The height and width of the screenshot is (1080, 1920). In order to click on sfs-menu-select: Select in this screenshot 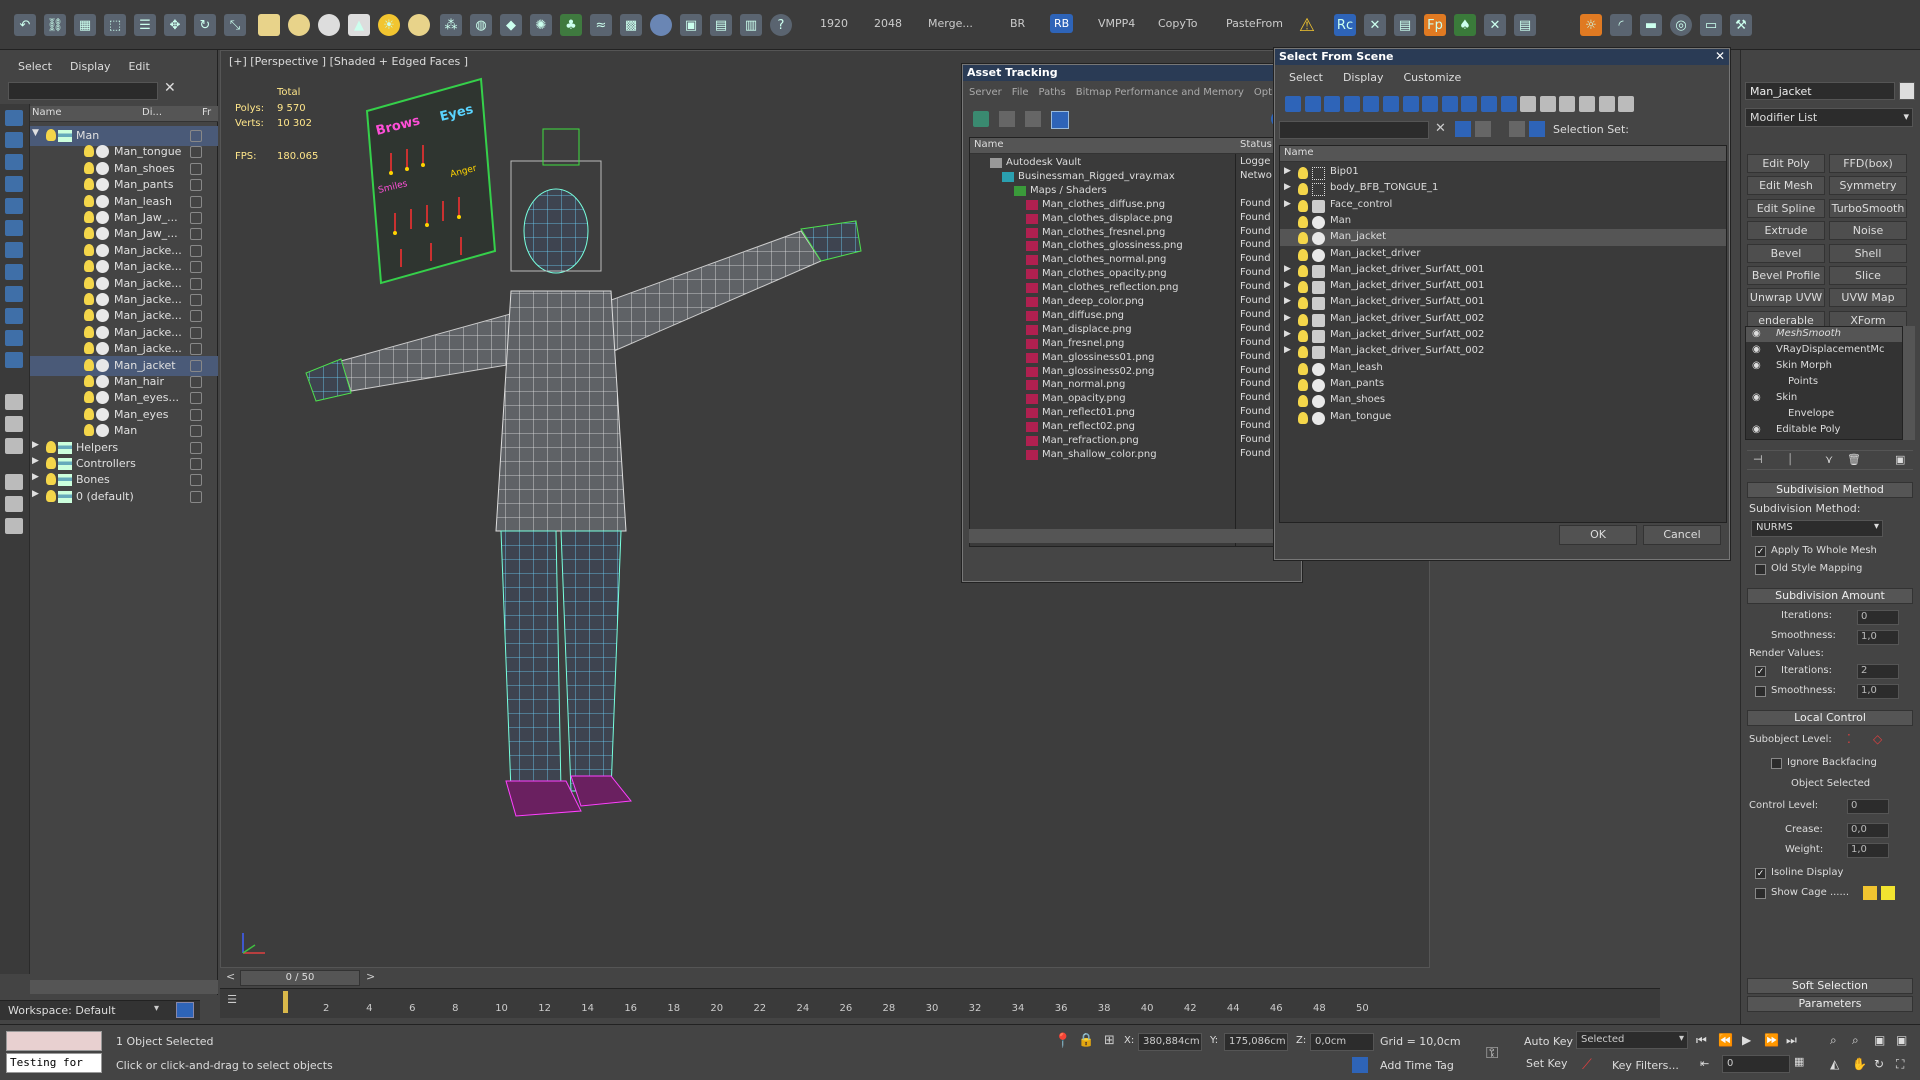, I will do `click(1306, 77)`.